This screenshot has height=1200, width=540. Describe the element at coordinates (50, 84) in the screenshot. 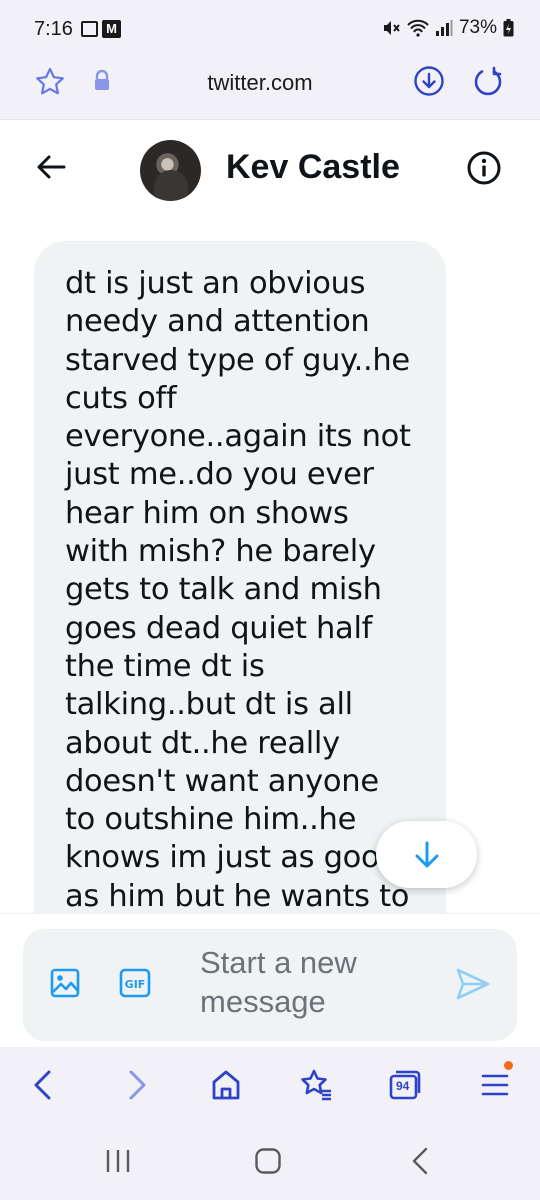

I see `bookmark-star-icon` at that location.